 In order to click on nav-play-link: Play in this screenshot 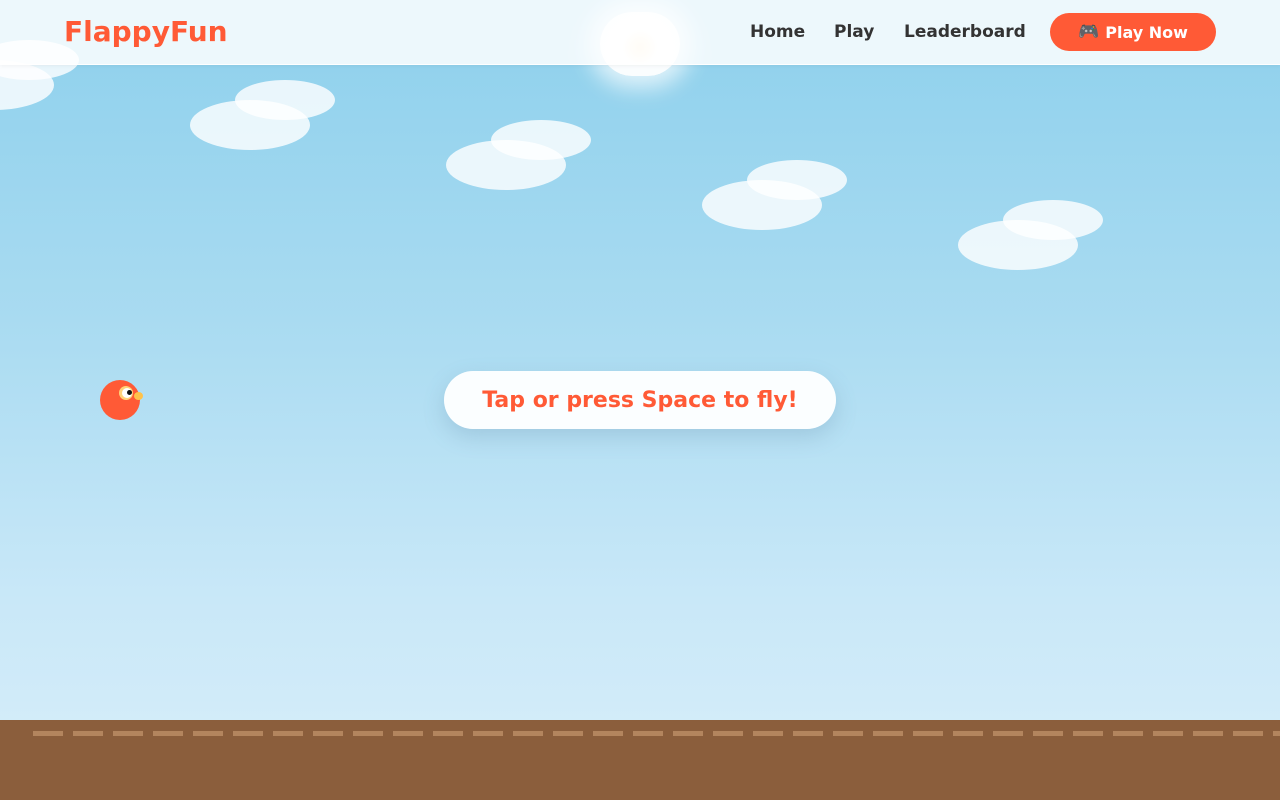, I will do `click(854, 32)`.